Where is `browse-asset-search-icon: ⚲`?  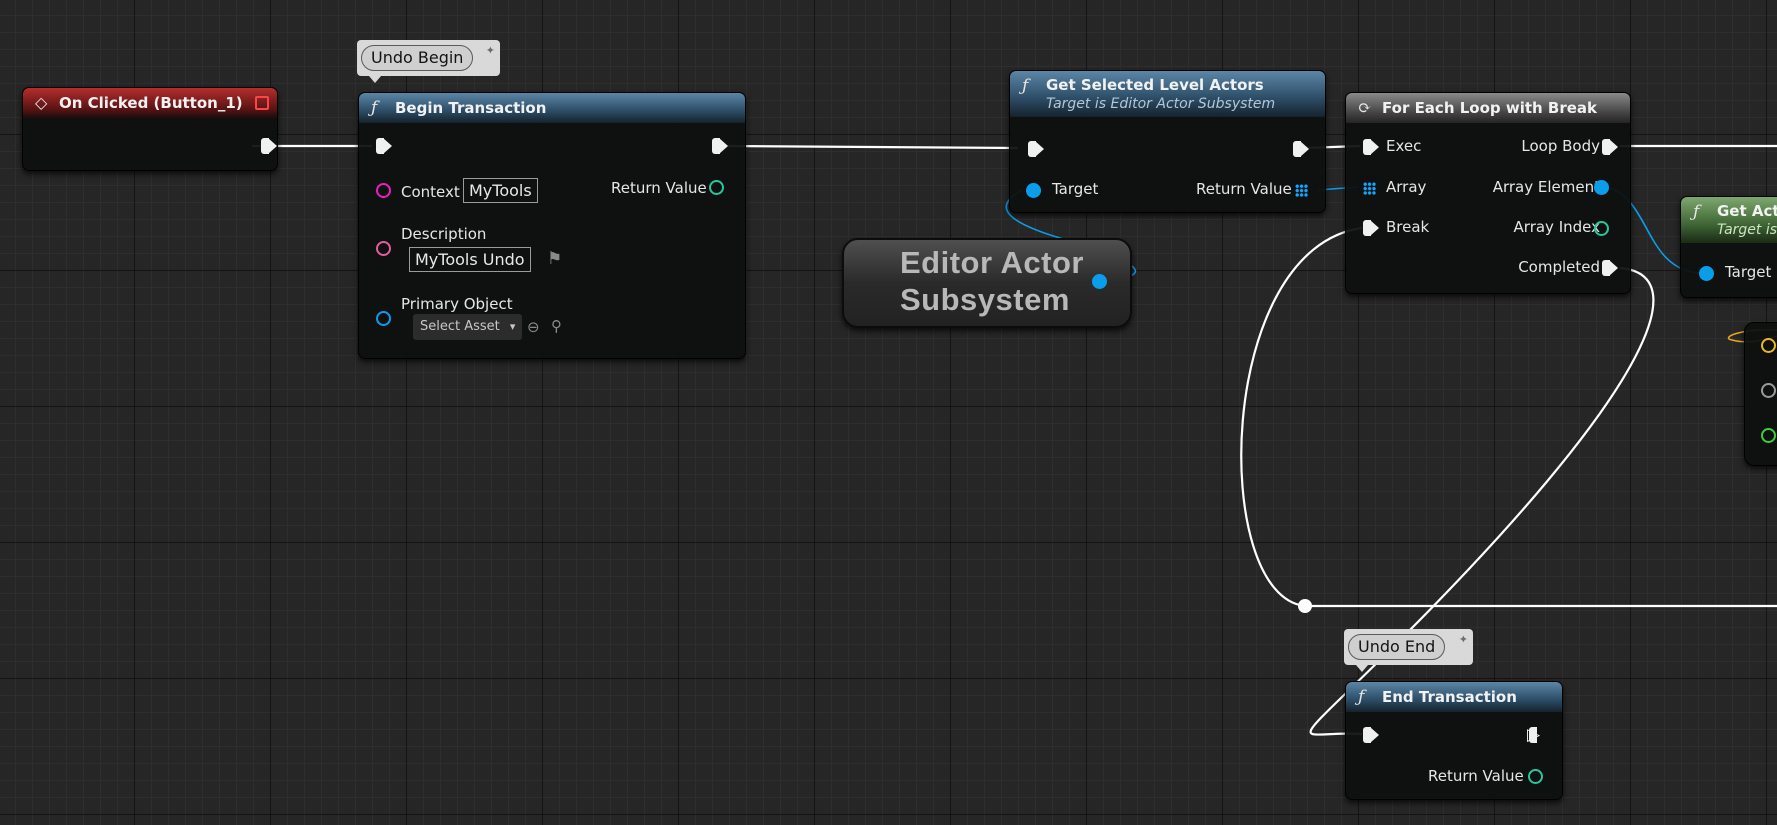 browse-asset-search-icon: ⚲ is located at coordinates (556, 326).